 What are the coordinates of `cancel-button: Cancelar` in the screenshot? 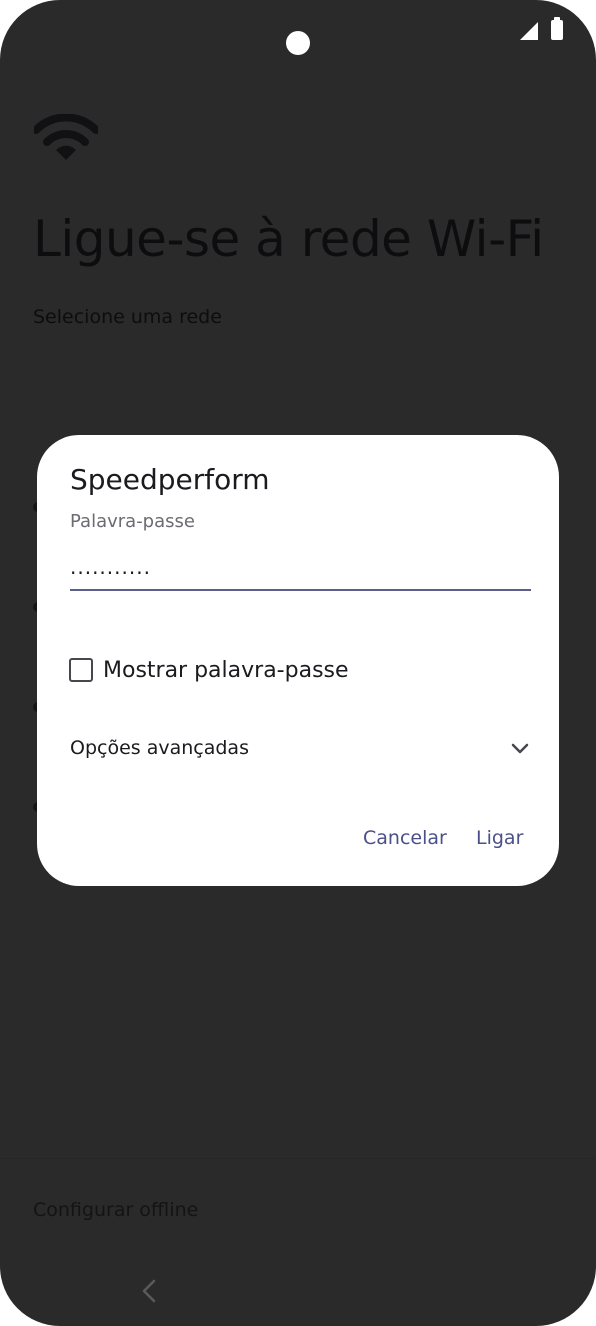 It's located at (405, 838).